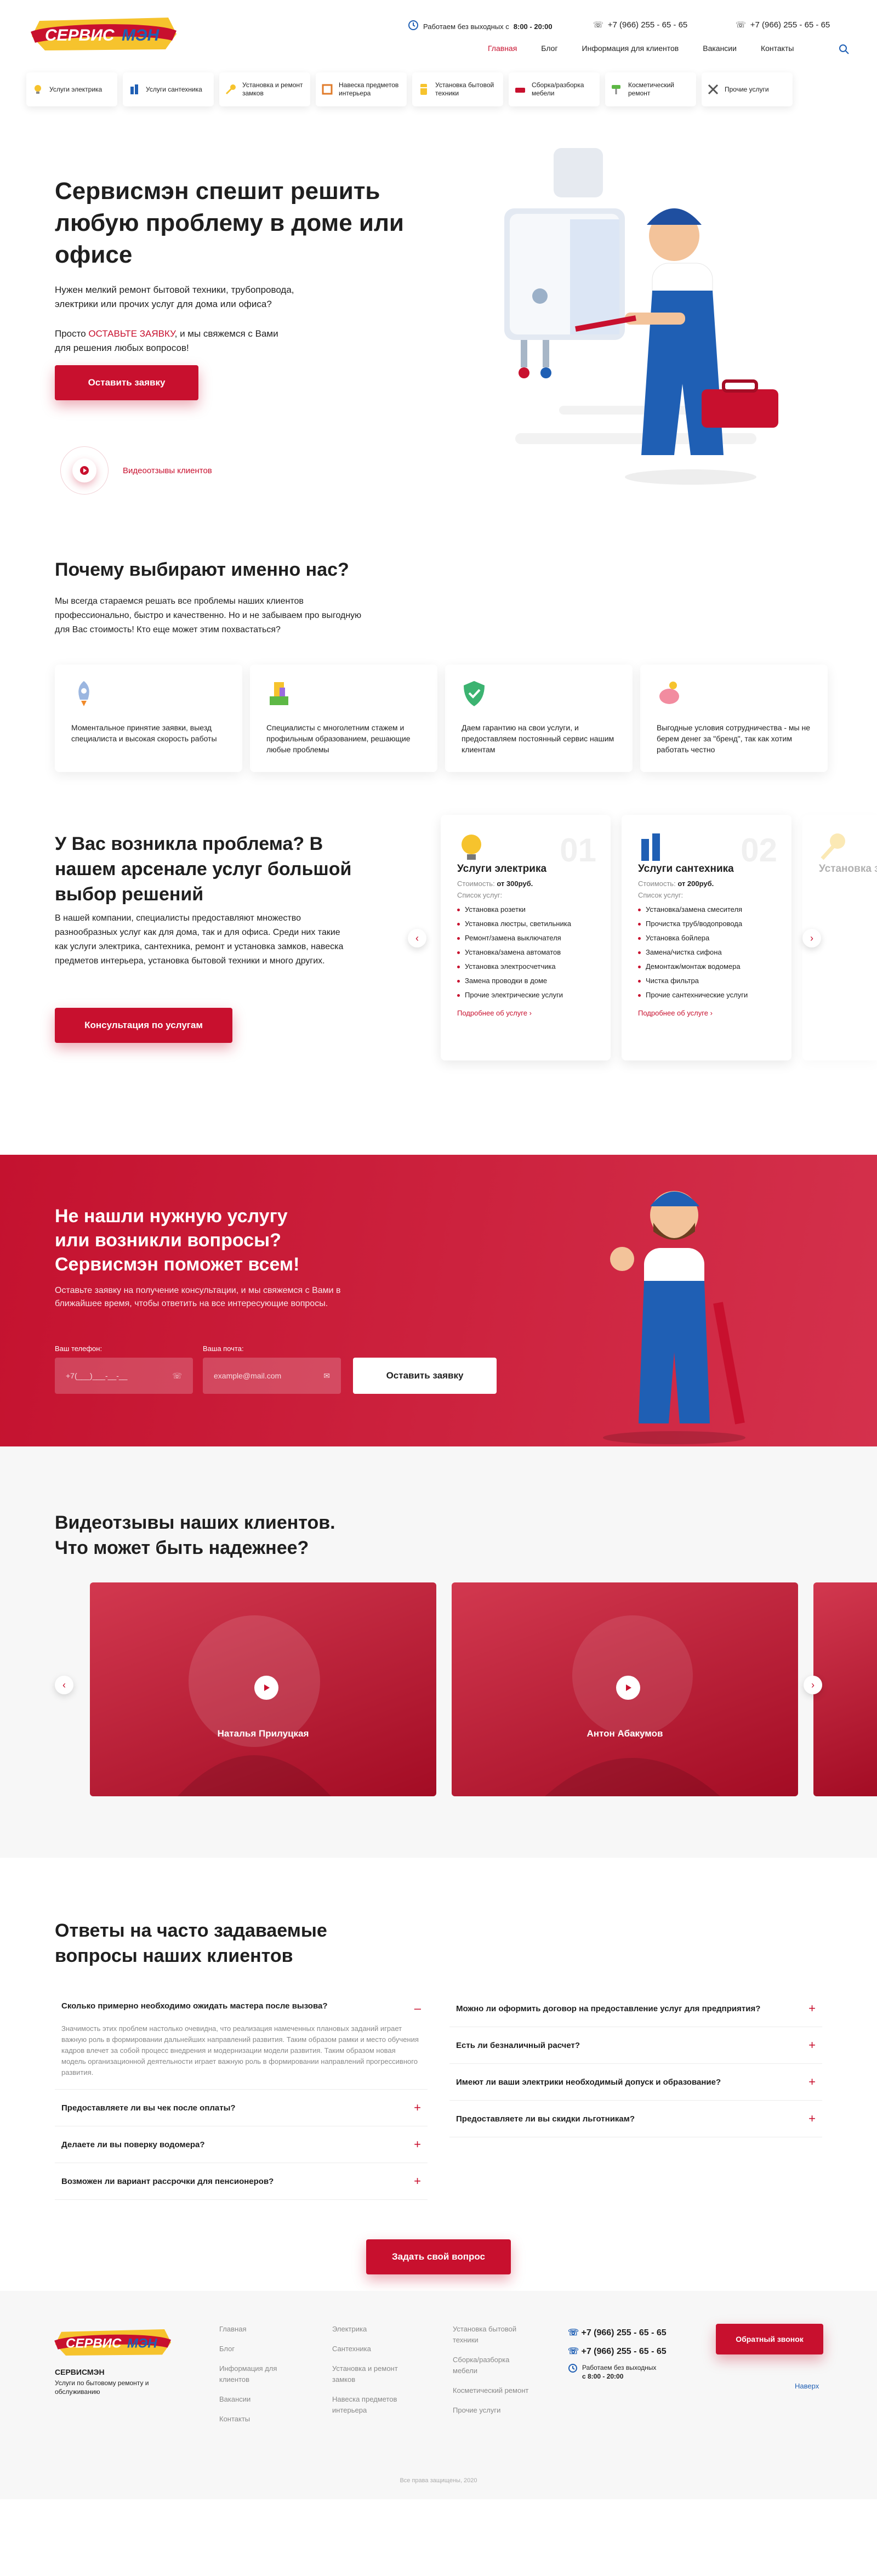 The width and height of the screenshot is (877, 2576). I want to click on logo: СЕРВИС МЭН, so click(104, 34).